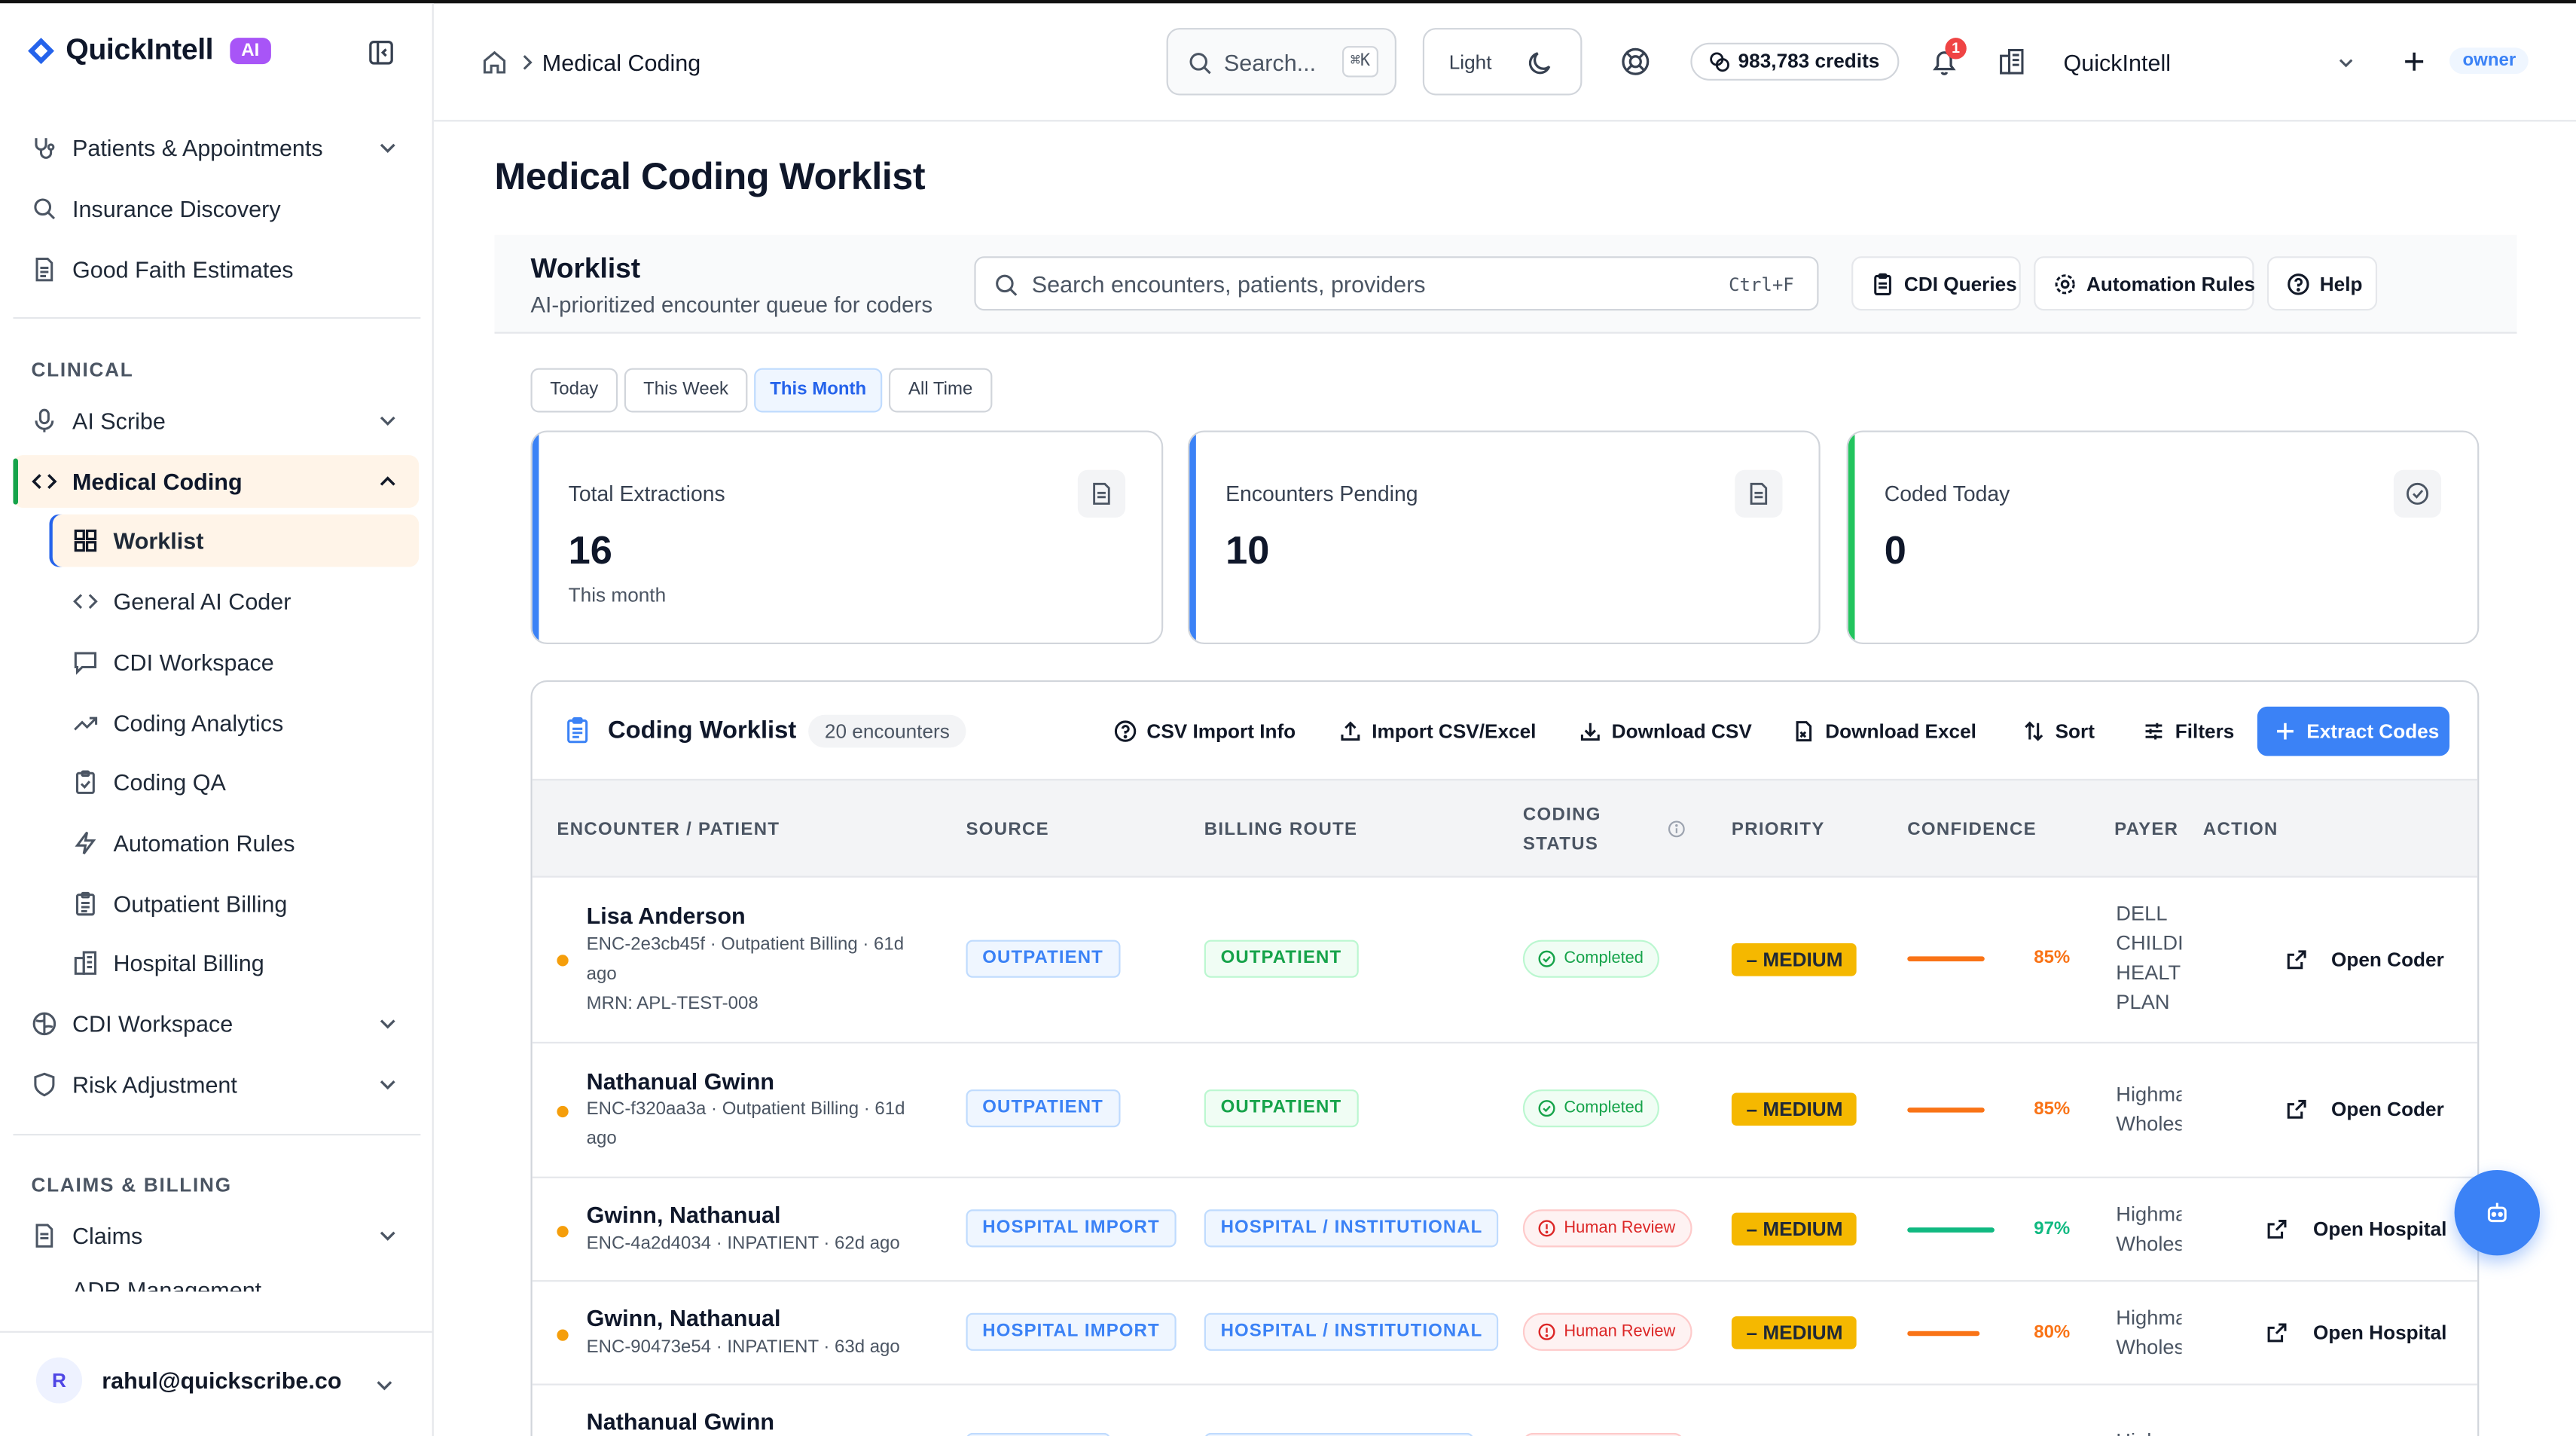  I want to click on home-icon, so click(495, 62).